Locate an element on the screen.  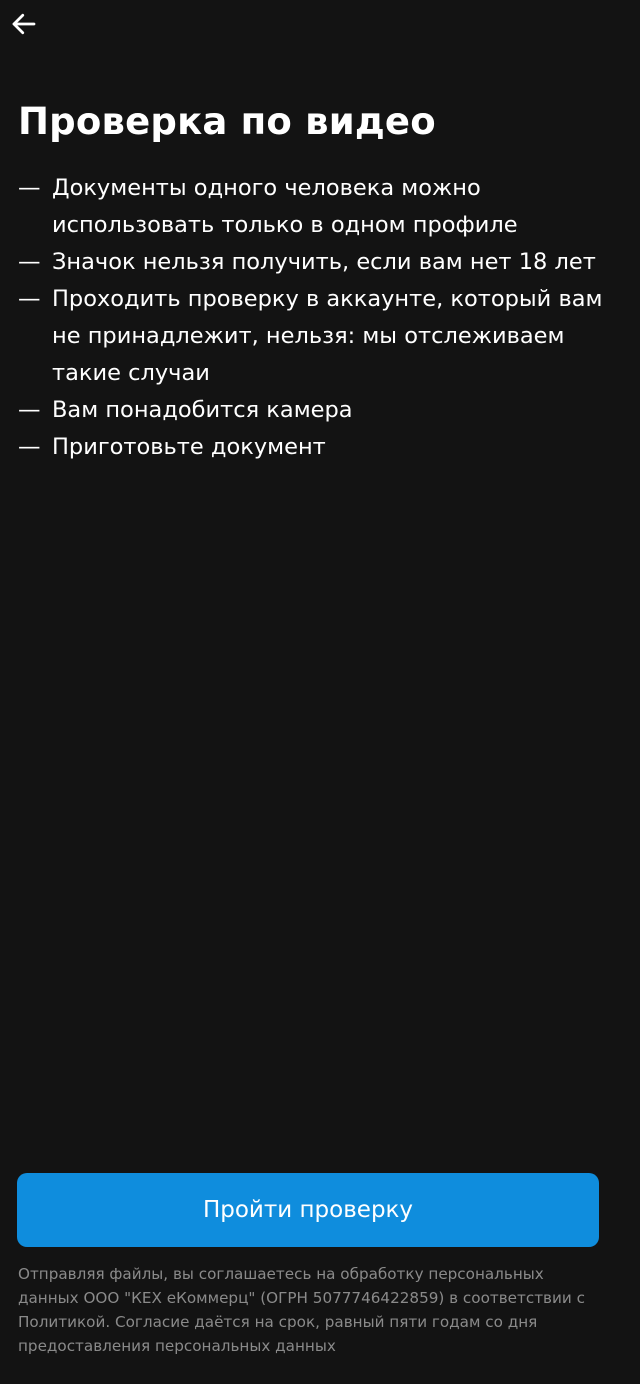
rule-item: — Вам понадобится камера is located at coordinates (318, 410).